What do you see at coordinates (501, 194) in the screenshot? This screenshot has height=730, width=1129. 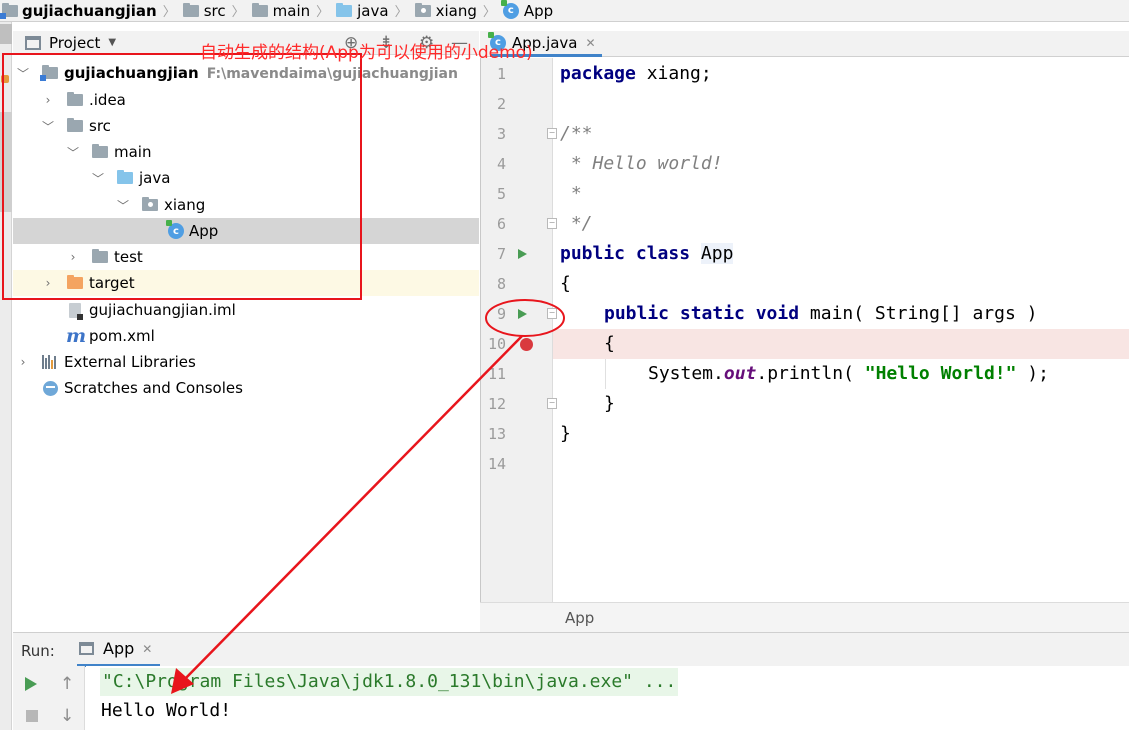 I see `line-number: 5` at bounding box center [501, 194].